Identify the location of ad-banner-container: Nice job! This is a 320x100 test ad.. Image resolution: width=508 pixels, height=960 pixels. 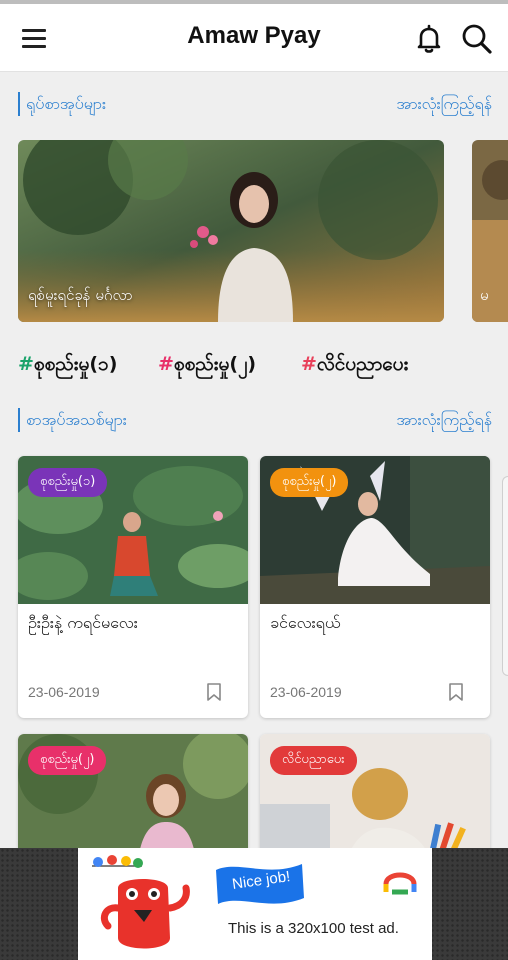
(254, 904).